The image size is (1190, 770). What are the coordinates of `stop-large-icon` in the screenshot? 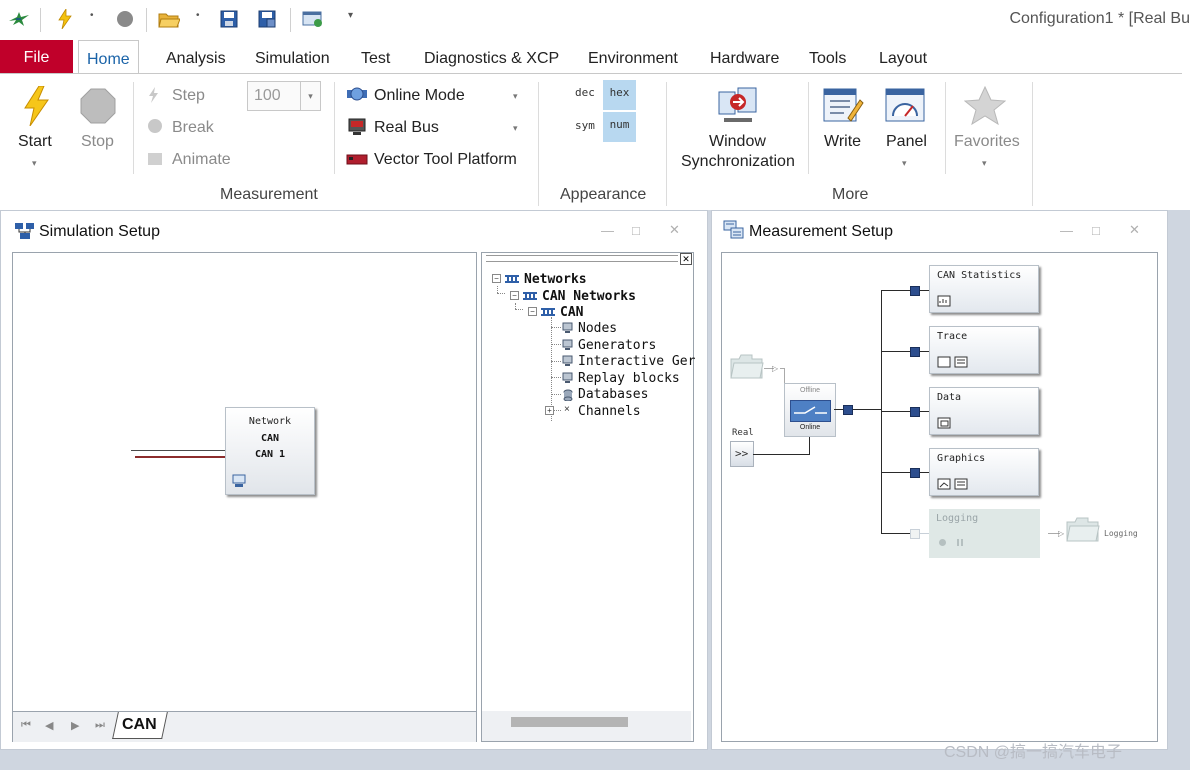 It's located at (98, 108).